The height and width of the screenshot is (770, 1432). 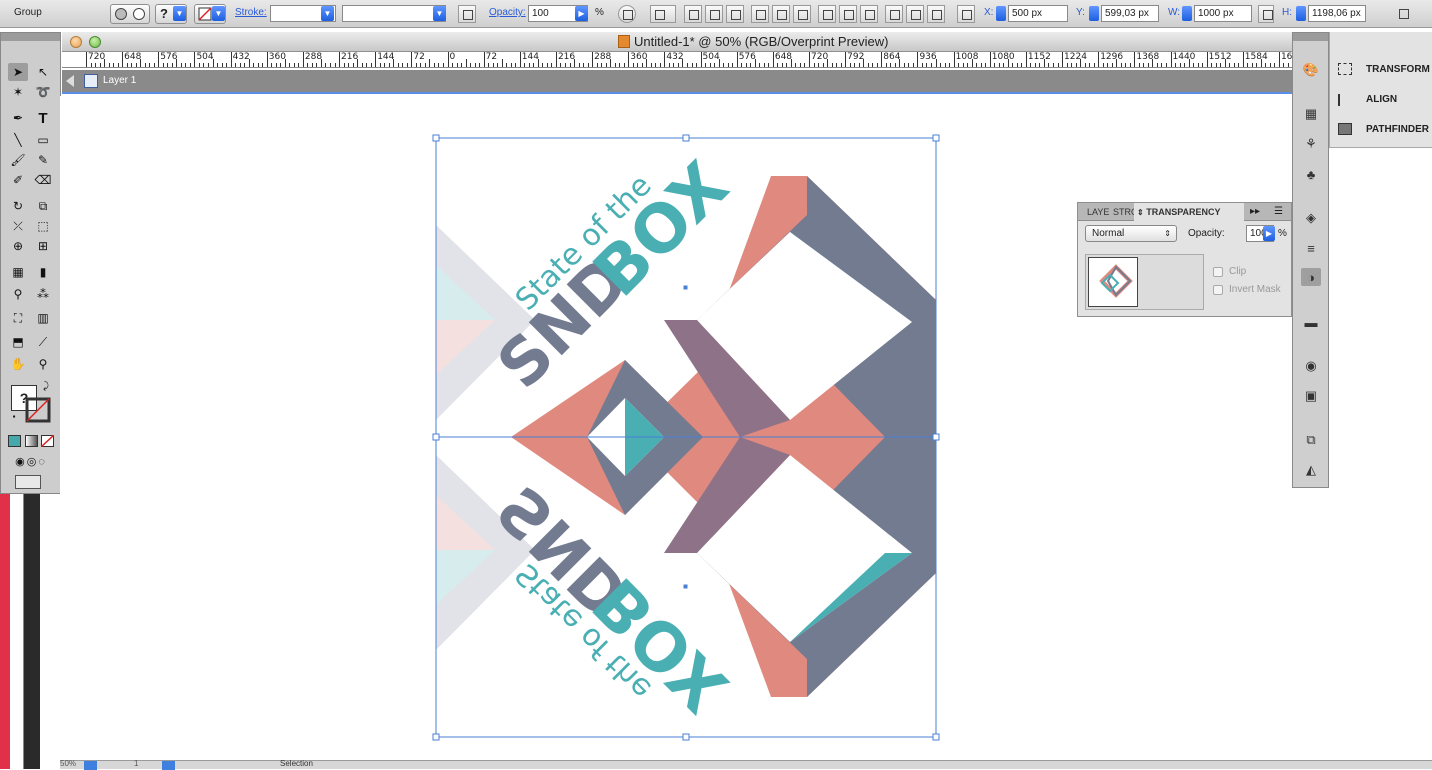 I want to click on artboards-icon: ⧉, so click(x=1311, y=440).